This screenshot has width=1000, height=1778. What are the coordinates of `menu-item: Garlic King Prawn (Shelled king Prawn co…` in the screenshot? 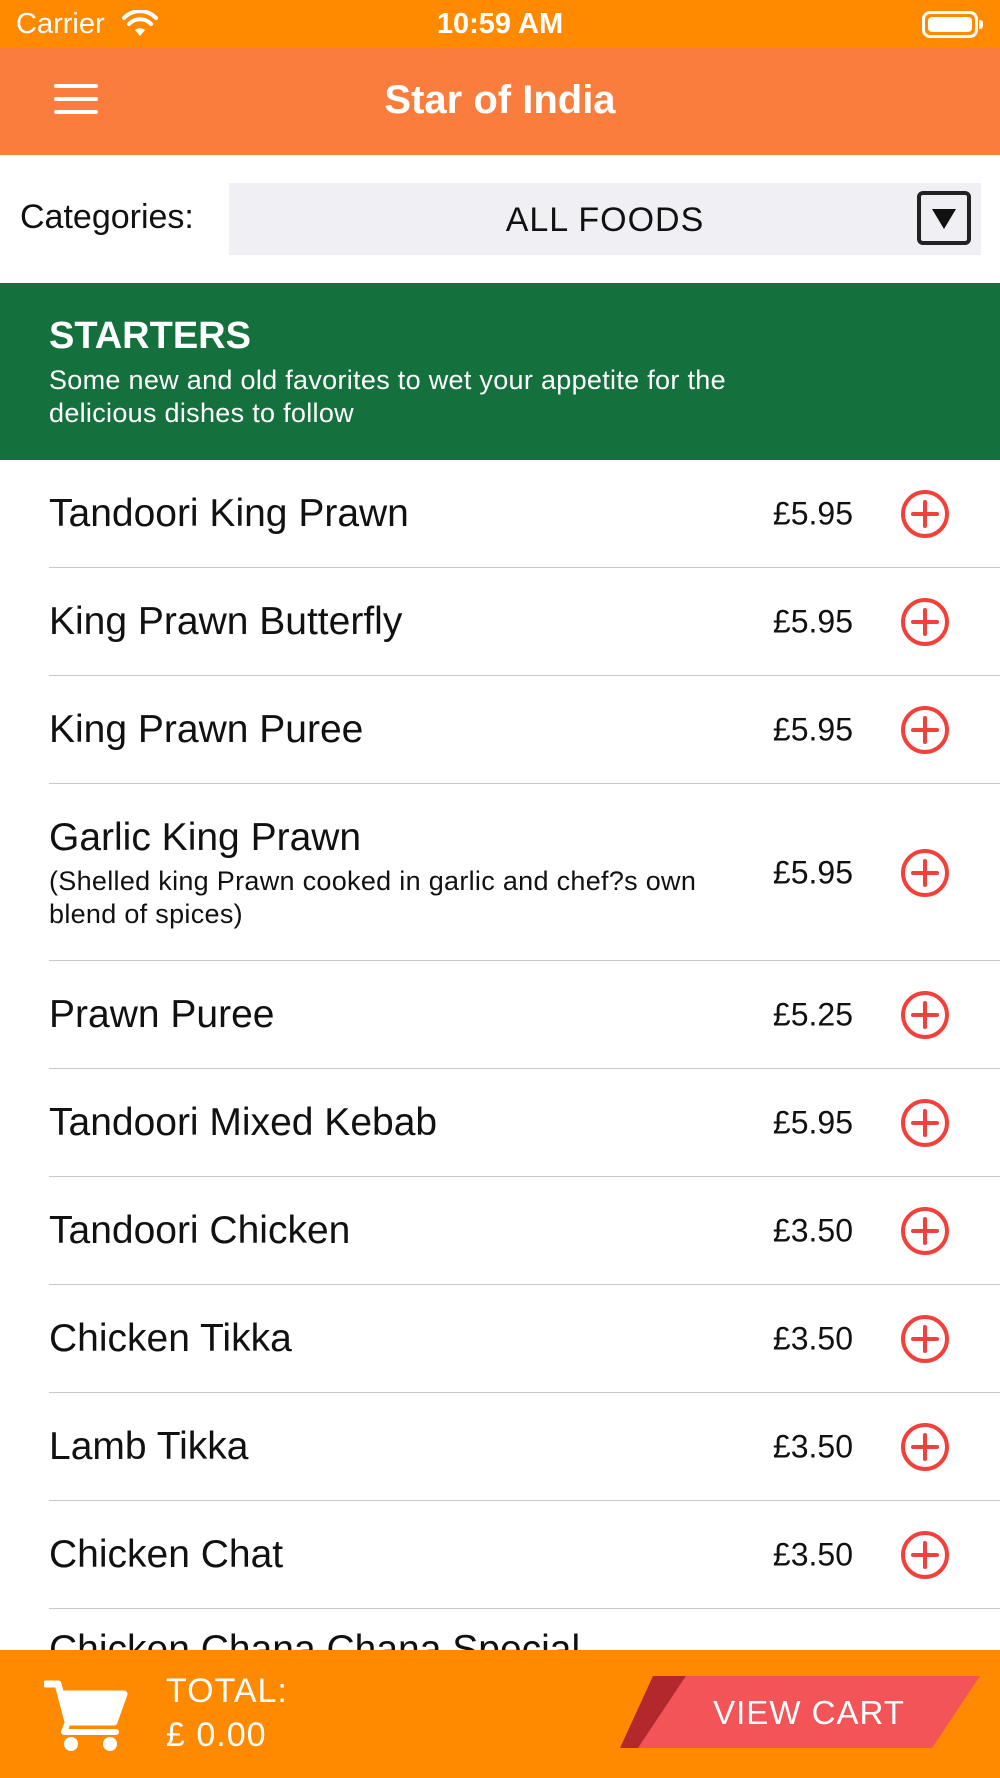 It's located at (500, 872).